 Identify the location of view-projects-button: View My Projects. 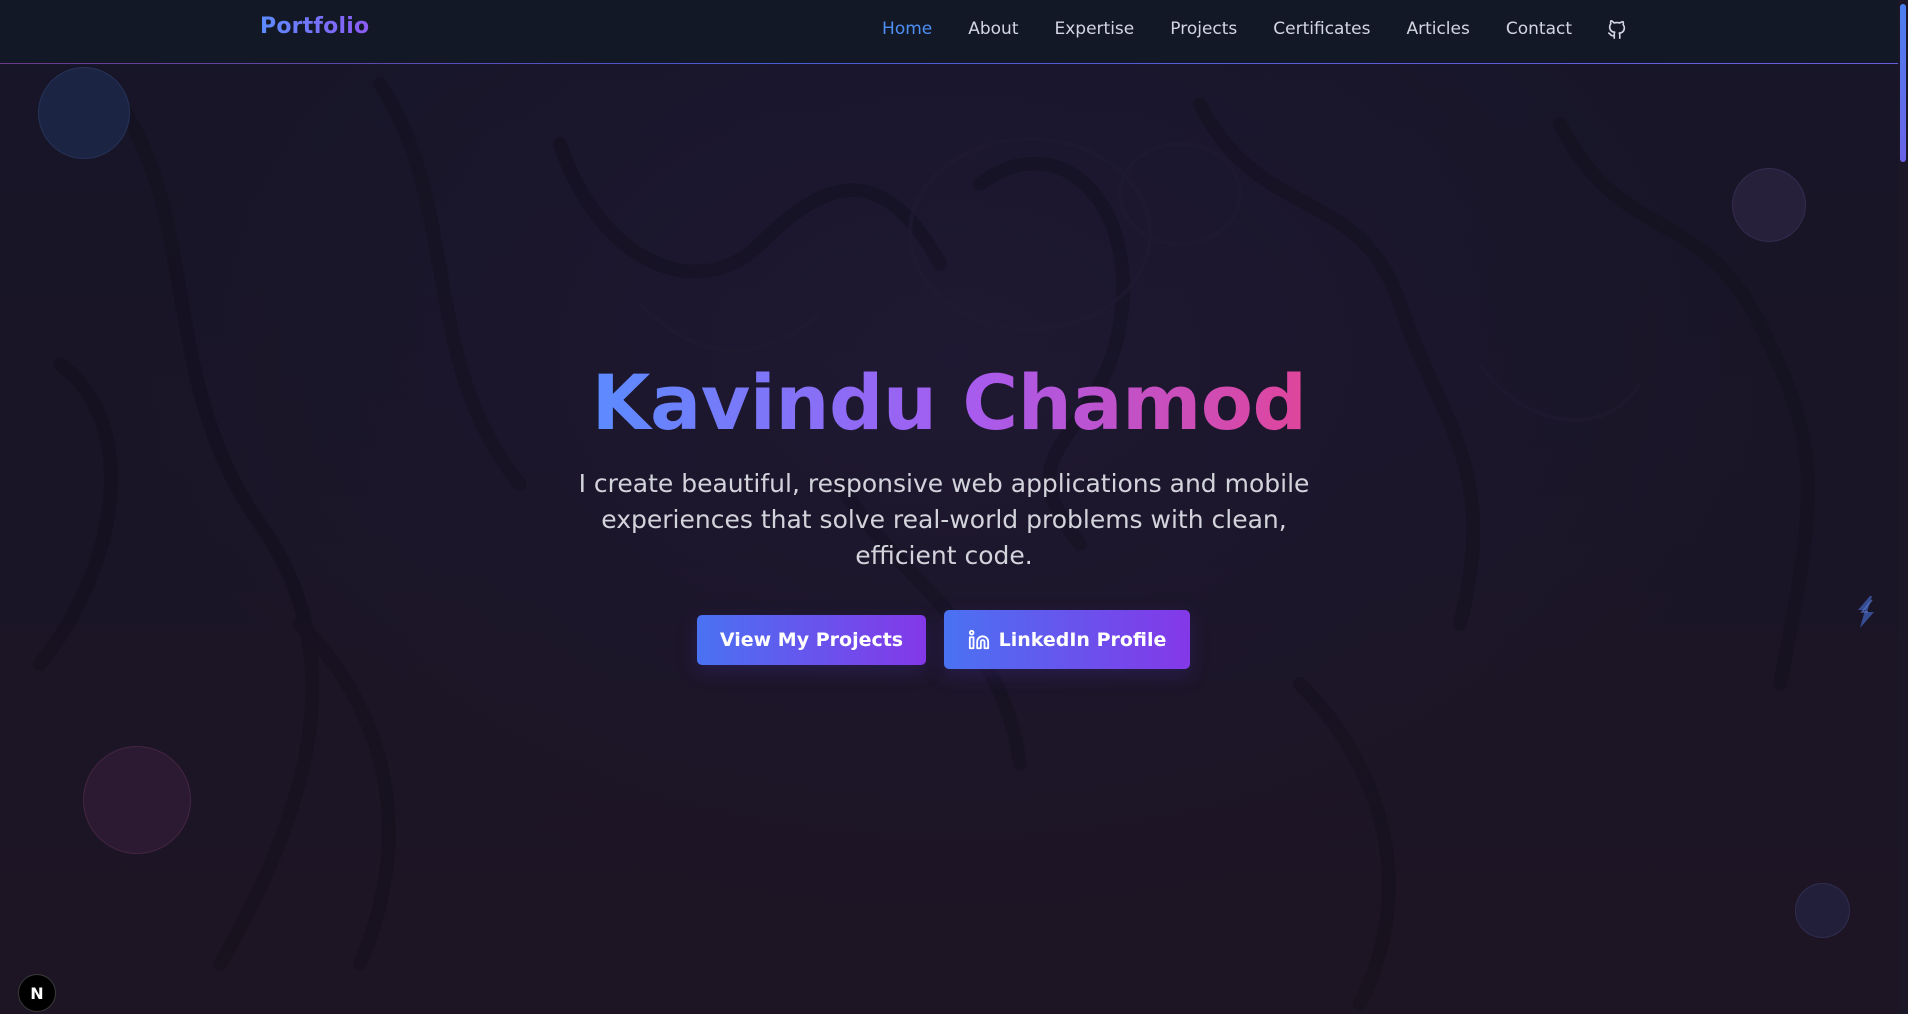
(811, 640).